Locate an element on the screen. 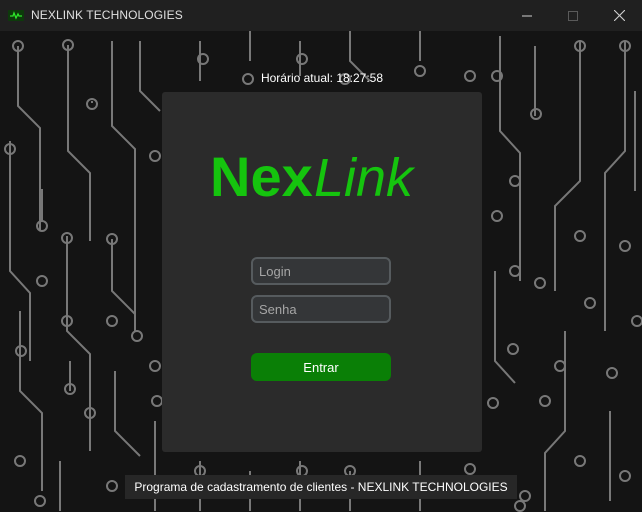  minimize-button is located at coordinates (527, 15).